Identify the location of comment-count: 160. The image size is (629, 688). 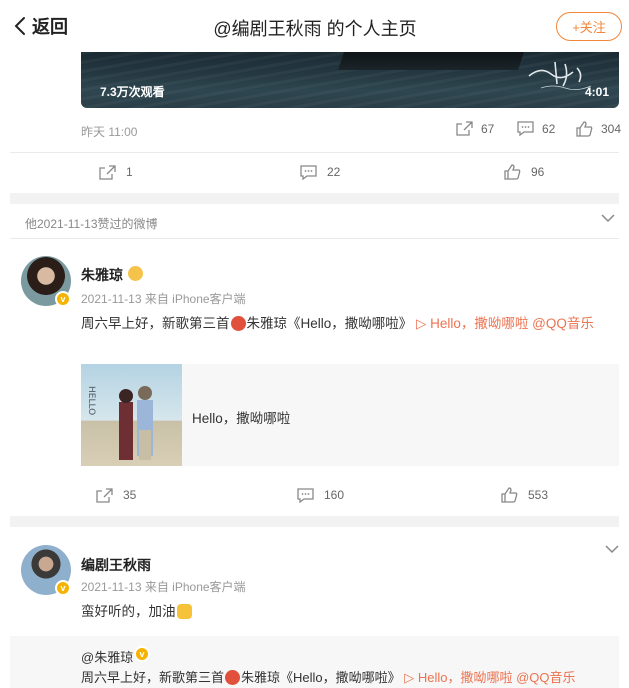
(334, 495).